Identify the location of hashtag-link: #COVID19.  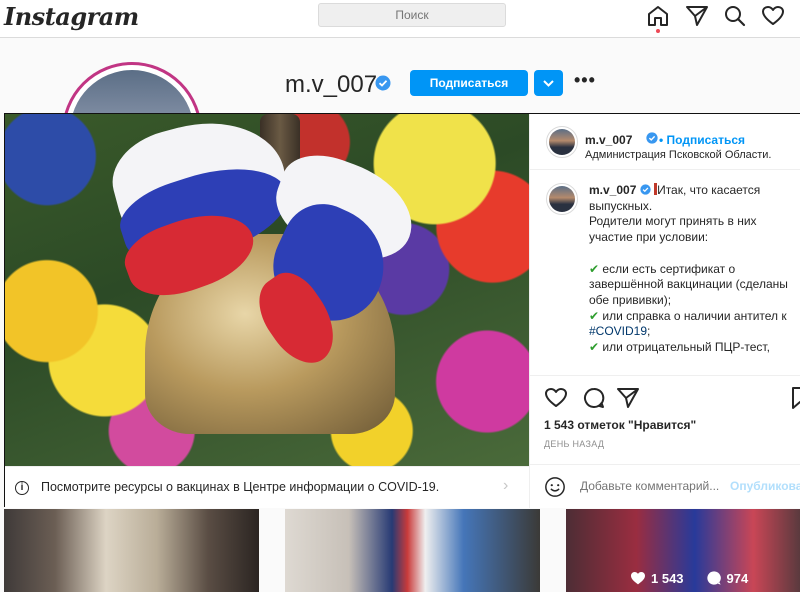
(618, 331).